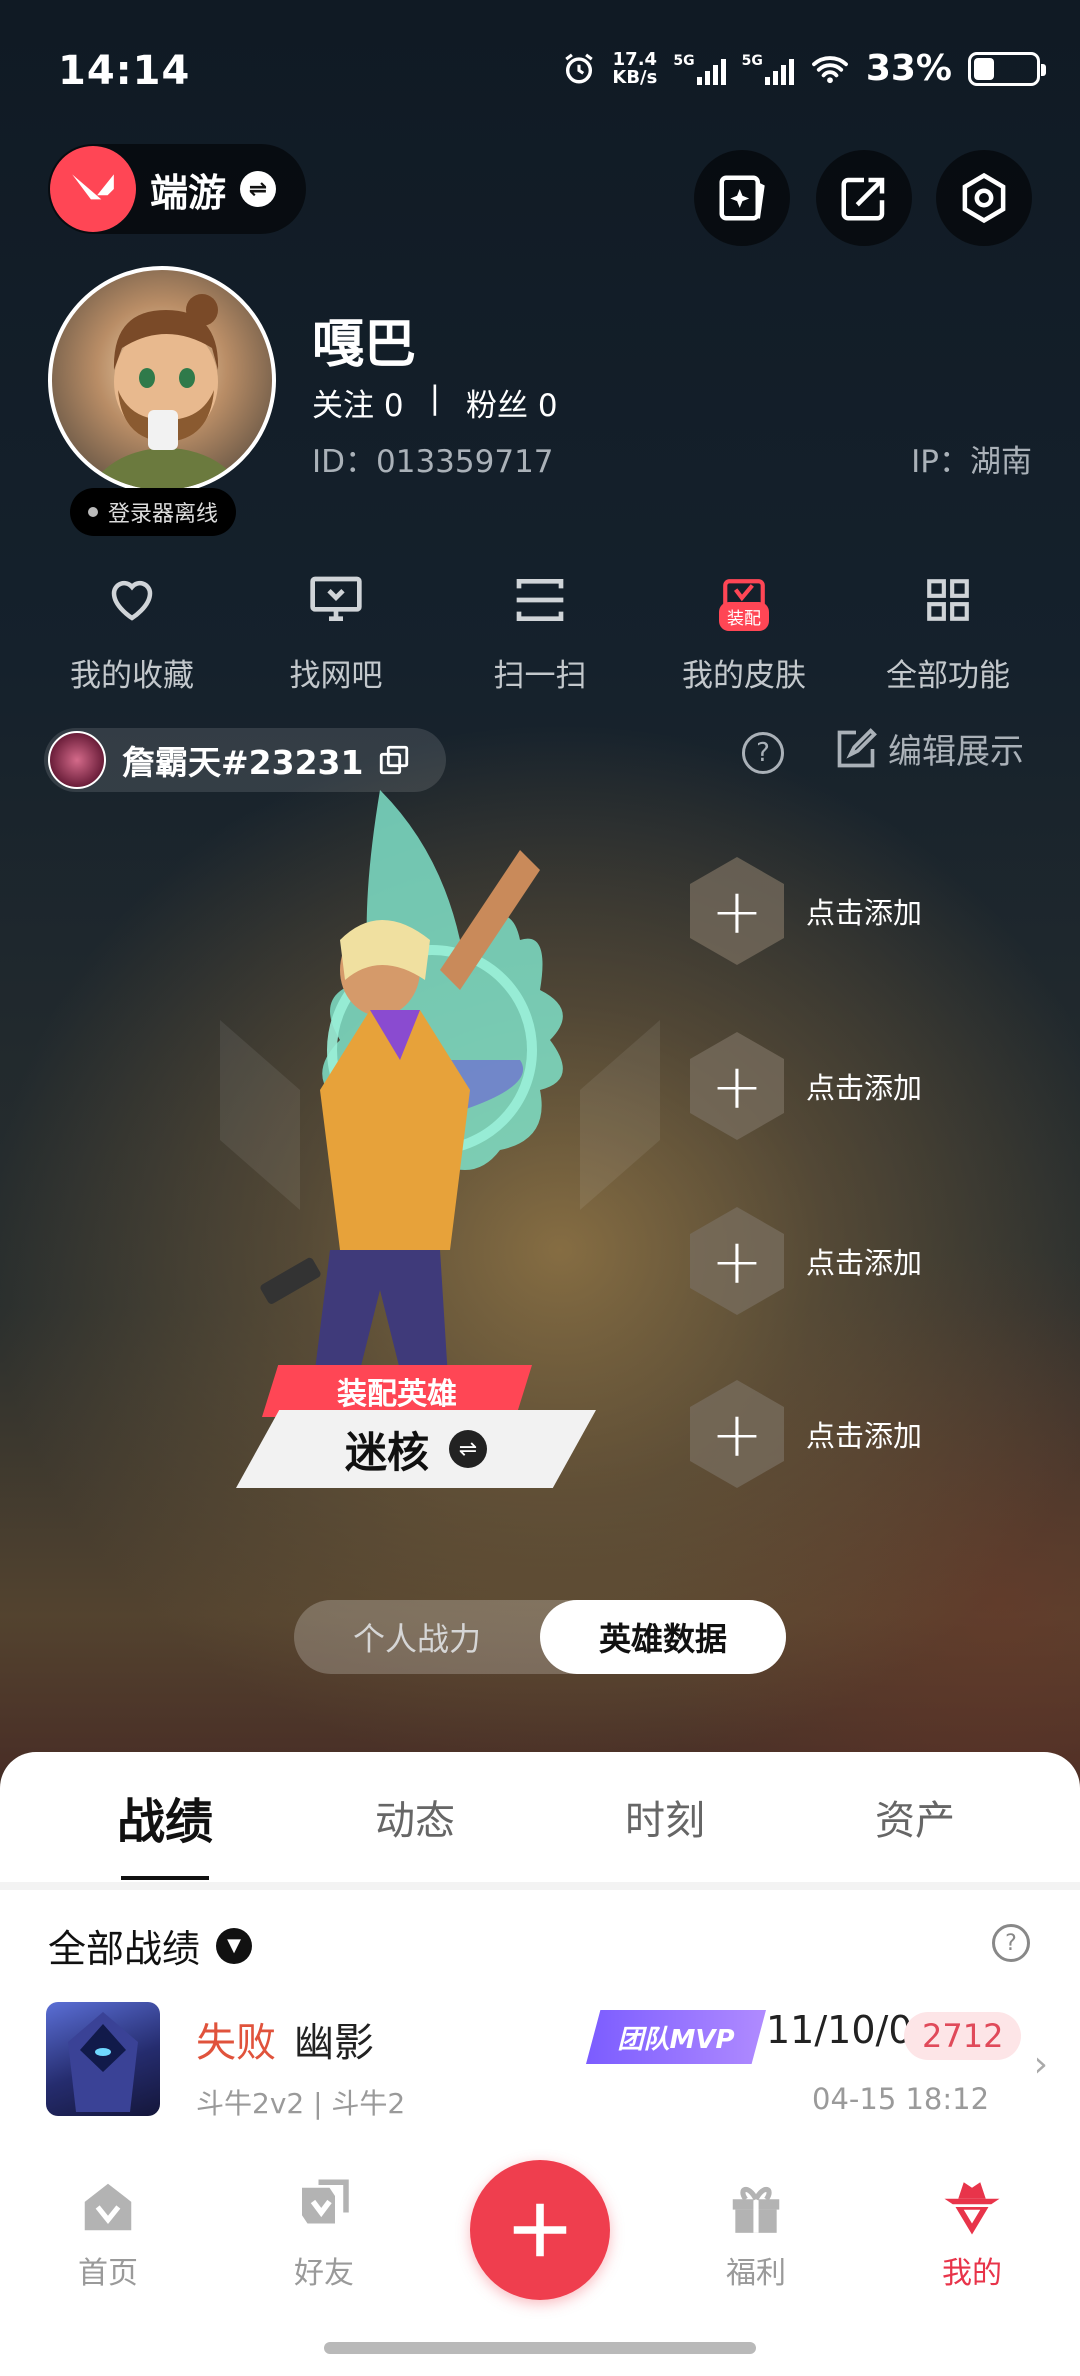  Describe the element at coordinates (540, 2348) in the screenshot. I see `home-indicator` at that location.